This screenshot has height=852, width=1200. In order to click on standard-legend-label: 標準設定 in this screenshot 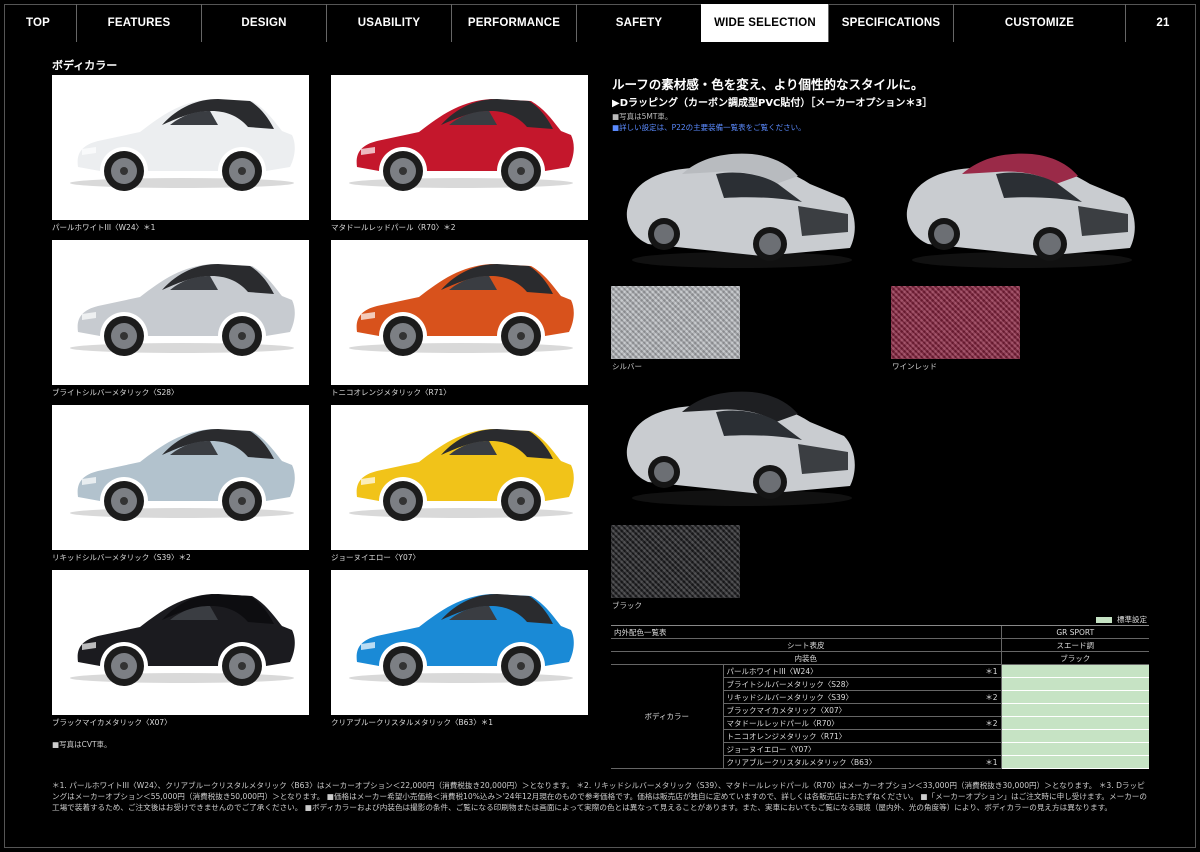, I will do `click(1132, 619)`.